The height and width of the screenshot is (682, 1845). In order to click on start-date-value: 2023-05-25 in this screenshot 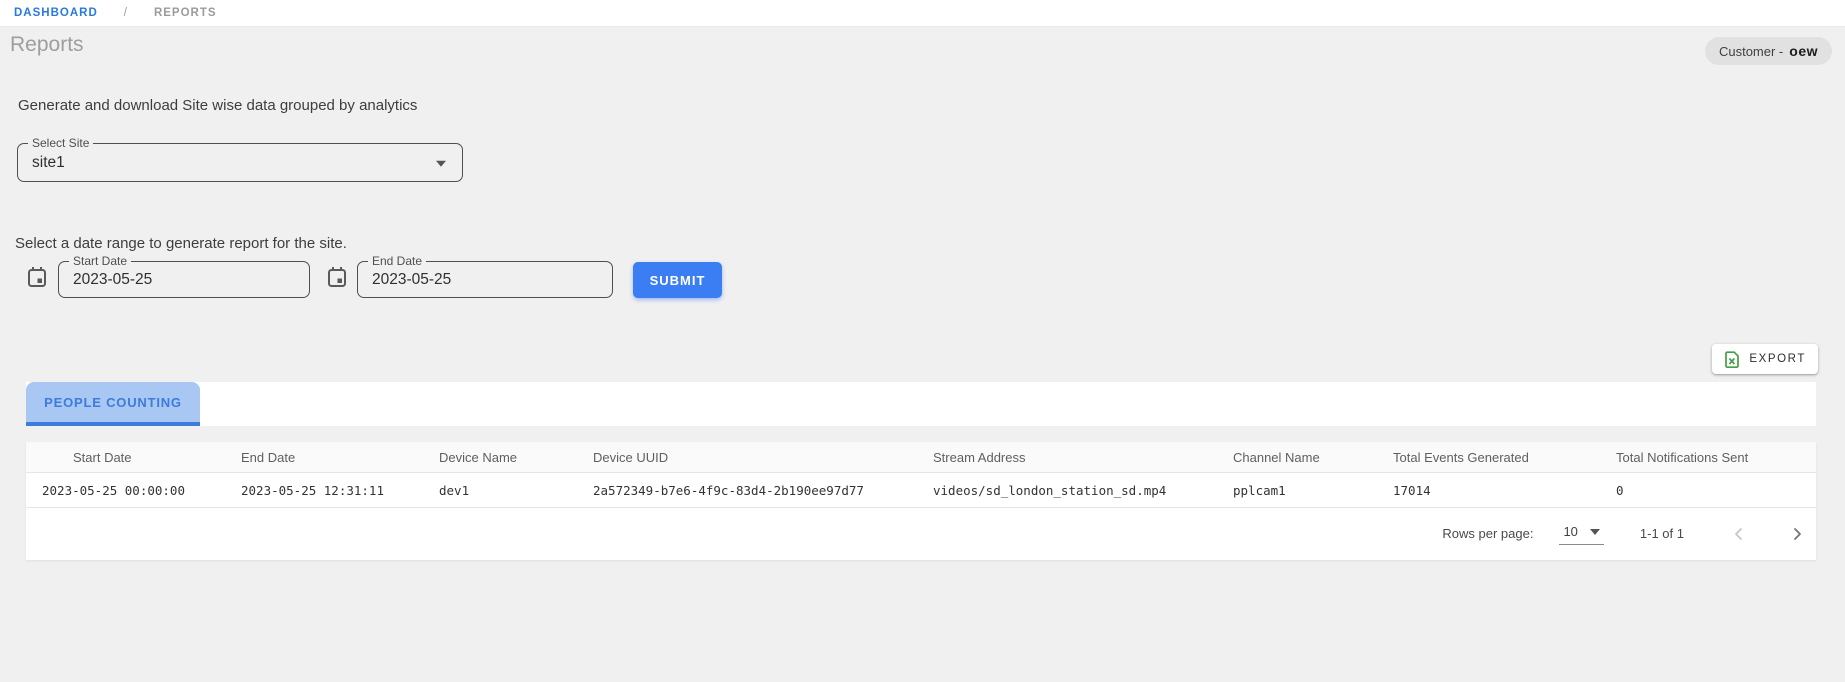, I will do `click(113, 279)`.